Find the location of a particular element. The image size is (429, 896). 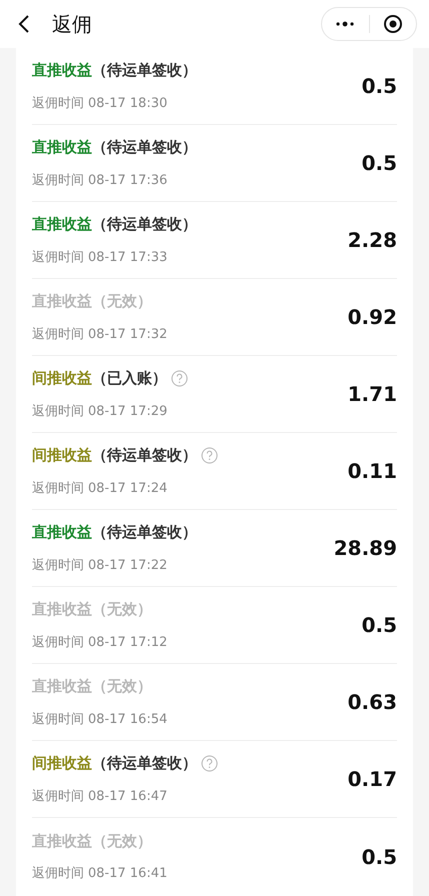

commission-amount: 0.63 is located at coordinates (372, 702).